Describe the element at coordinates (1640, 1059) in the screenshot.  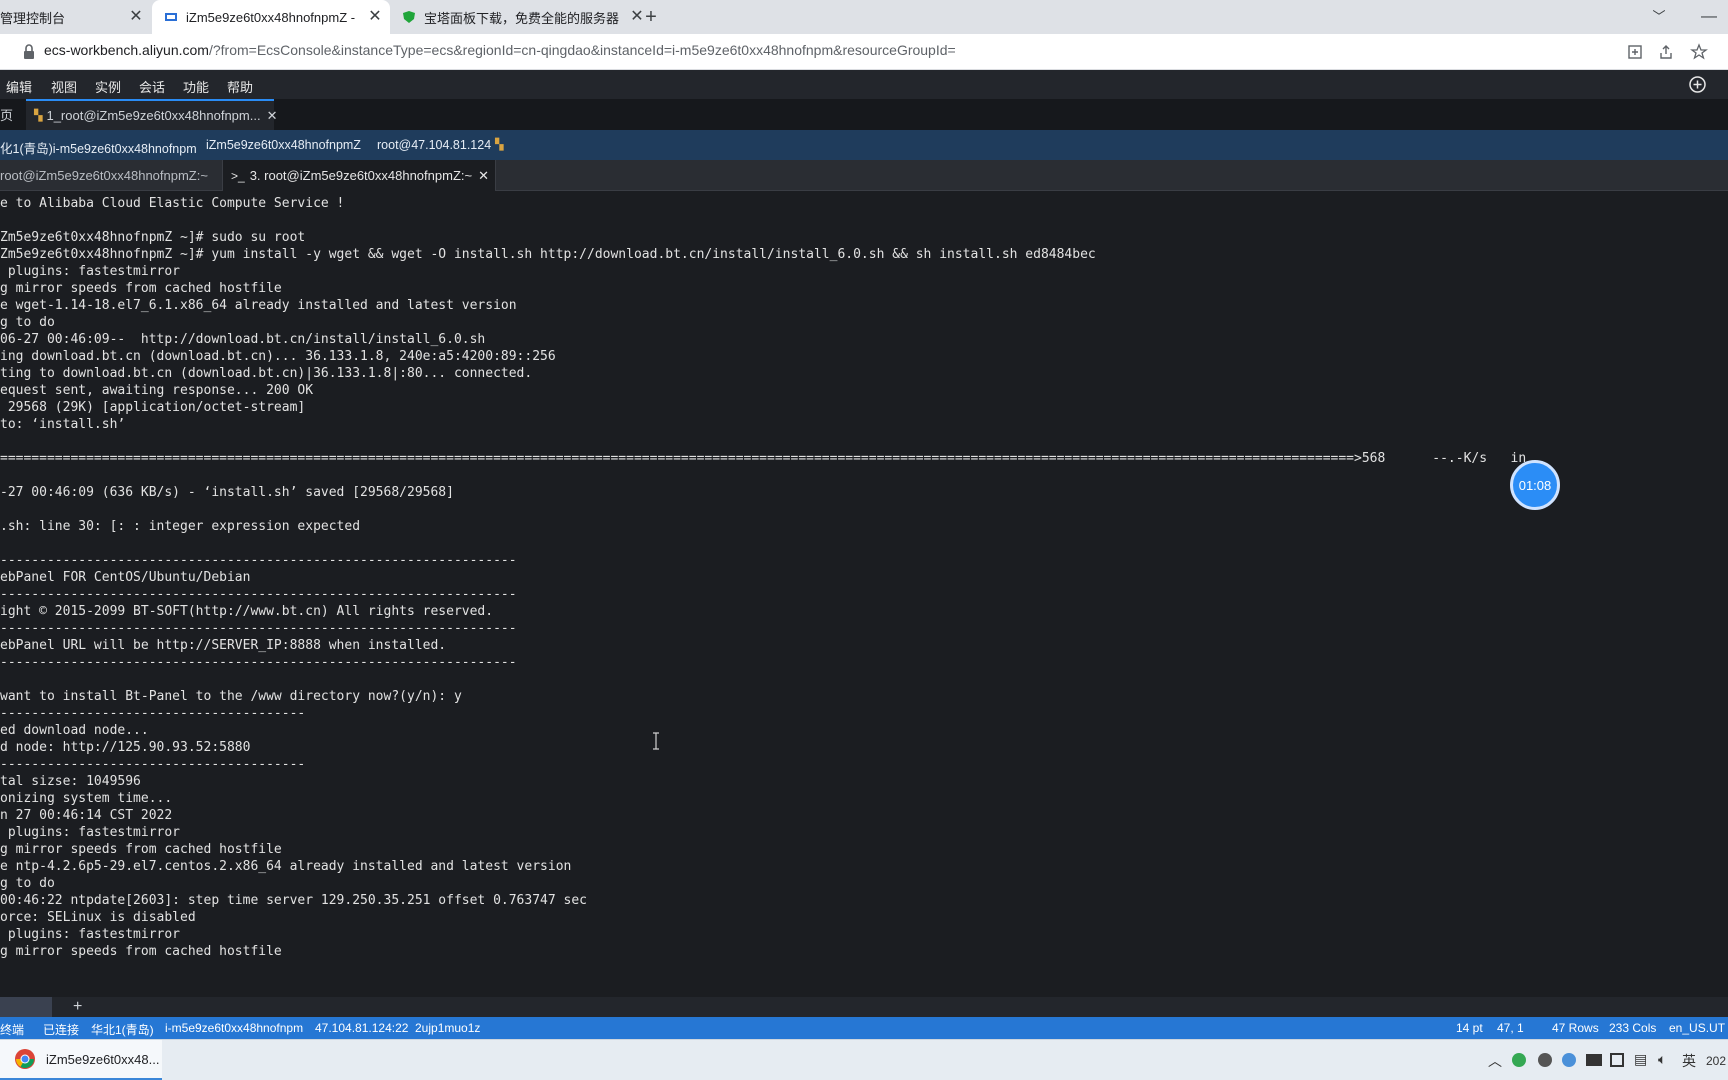
I see `network-icon: ▤` at that location.